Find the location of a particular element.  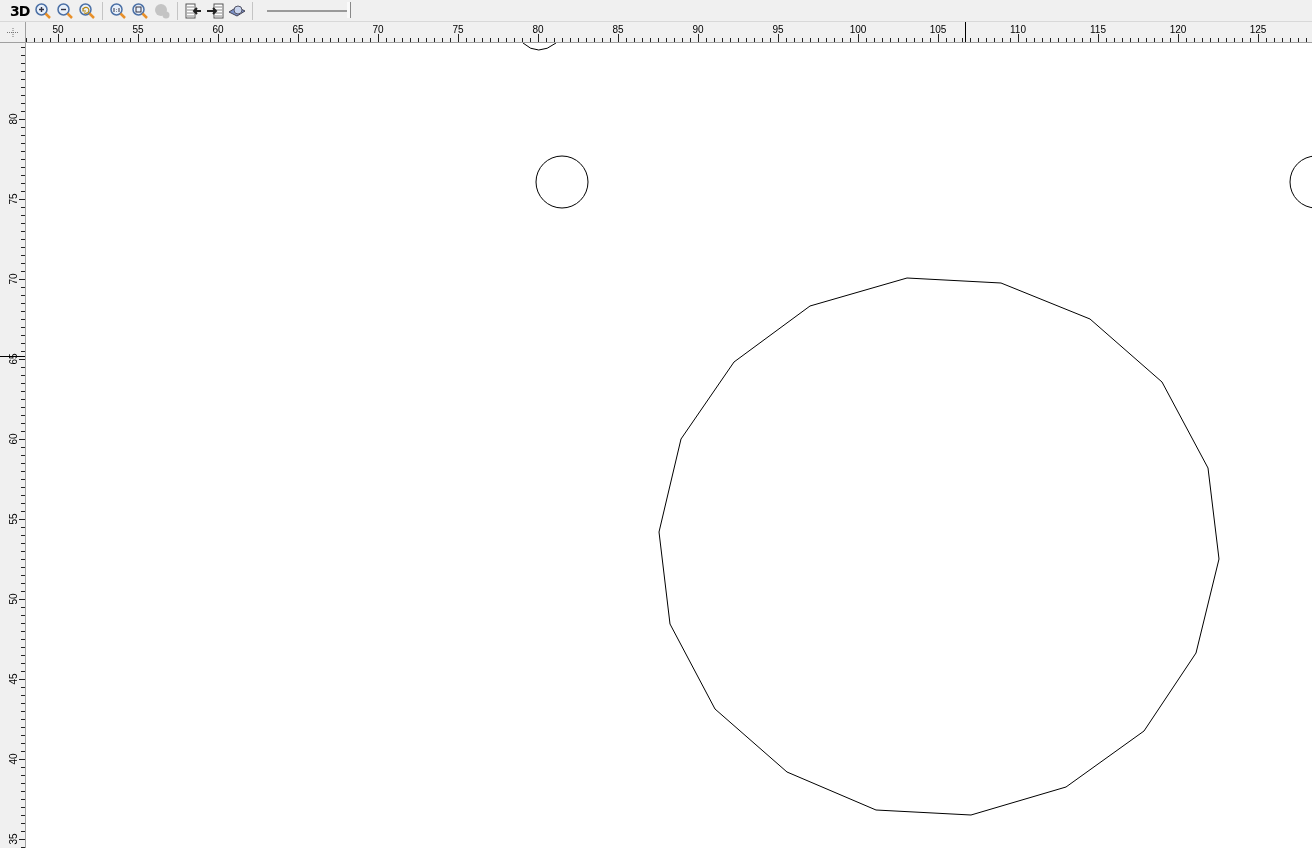

toolbar-button is located at coordinates (215, 10).